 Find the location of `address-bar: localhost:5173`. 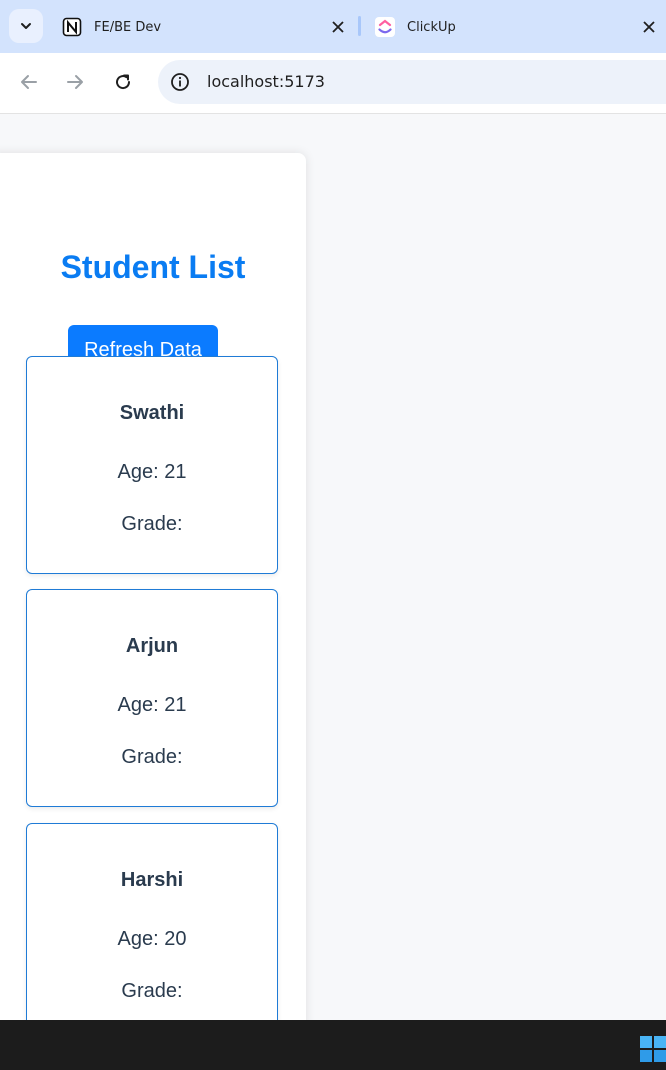

address-bar: localhost:5173 is located at coordinates (412, 82).